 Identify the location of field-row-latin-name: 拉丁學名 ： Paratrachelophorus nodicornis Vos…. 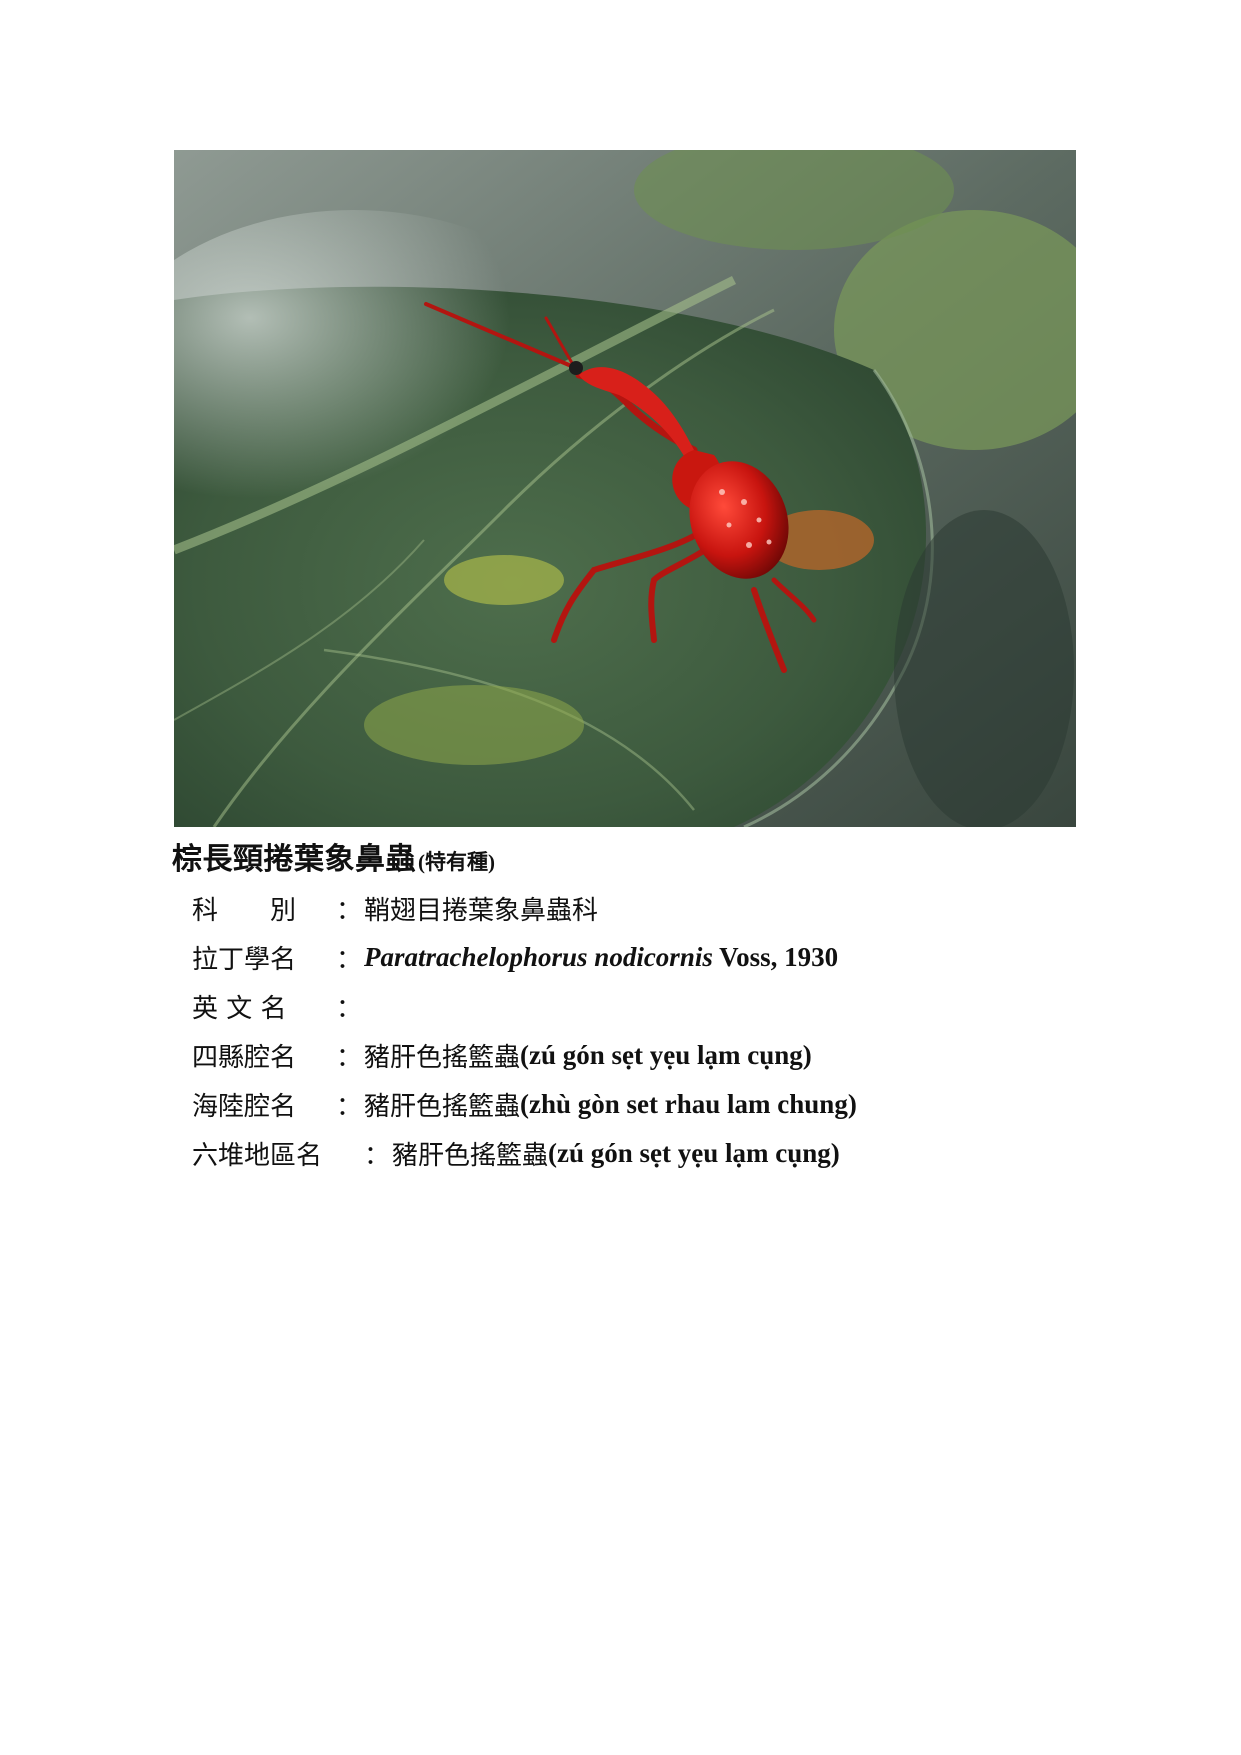
(524, 957).